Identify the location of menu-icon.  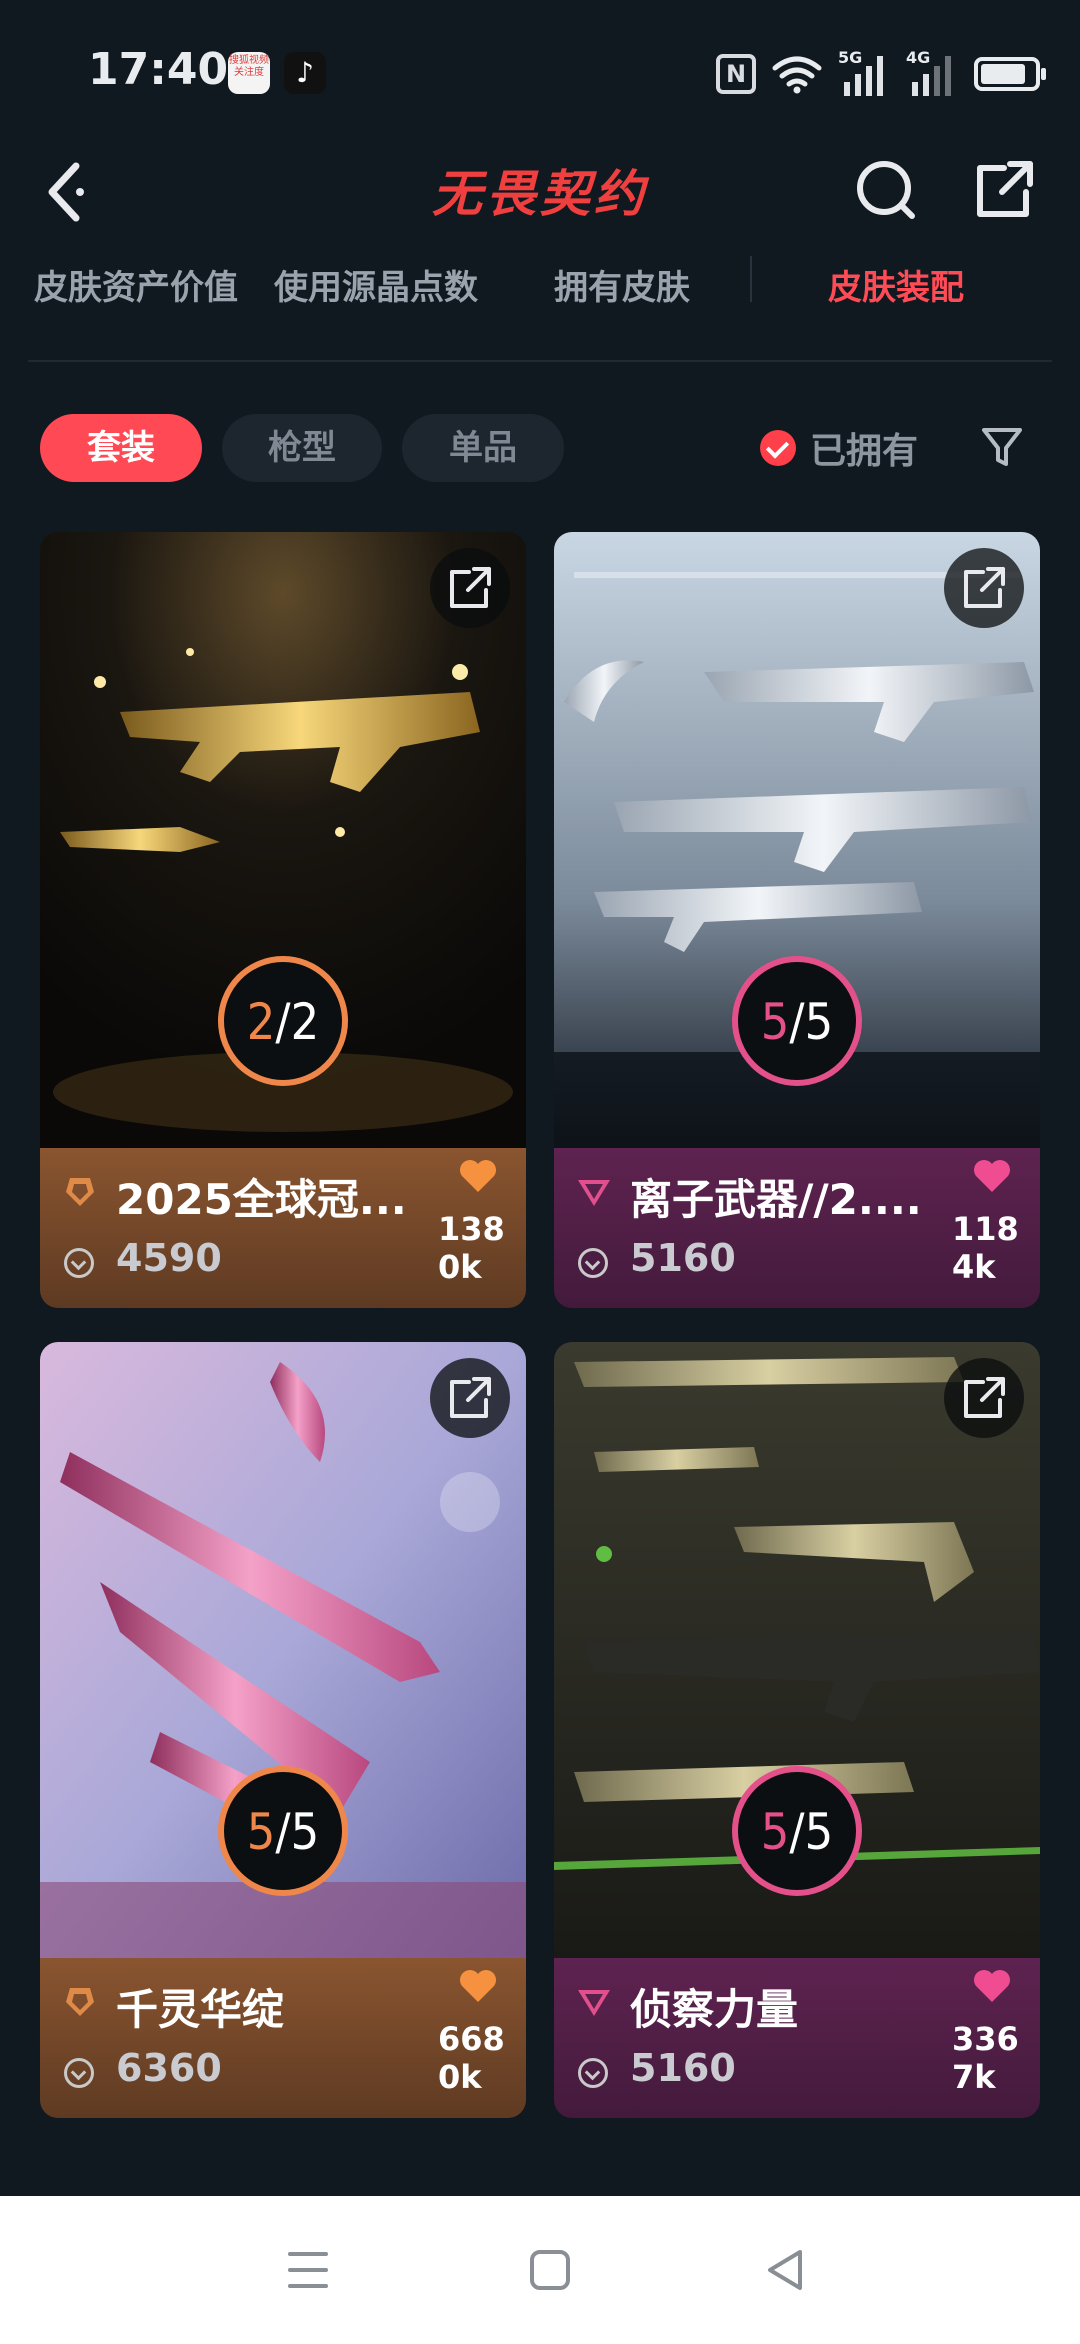
(308, 2270).